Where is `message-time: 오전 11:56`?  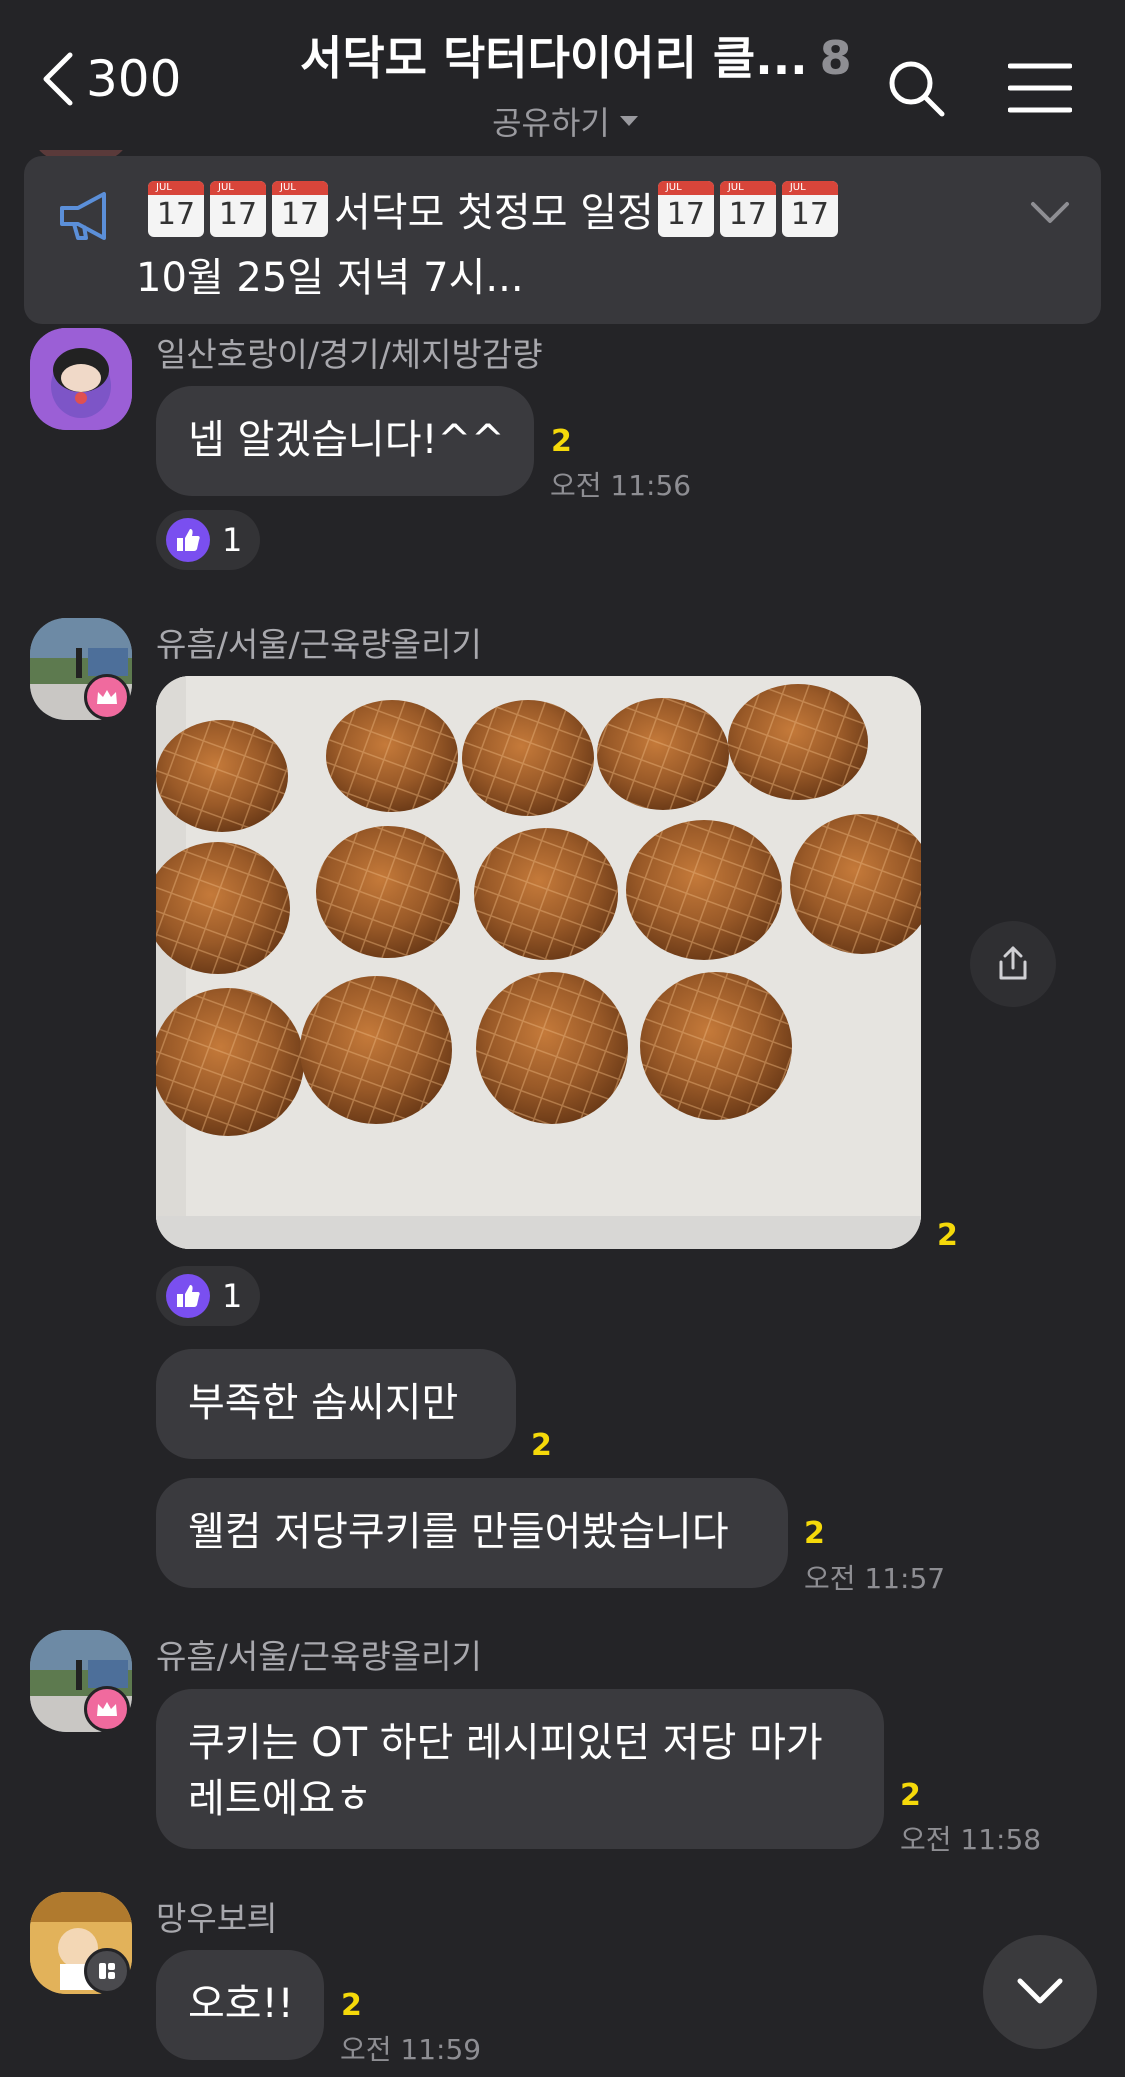
message-time: 오전 11:56 is located at coordinates (621, 485).